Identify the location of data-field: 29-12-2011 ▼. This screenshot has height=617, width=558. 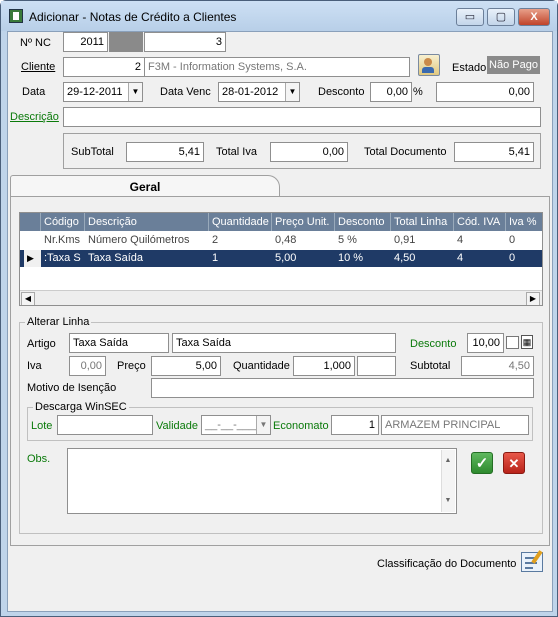
(103, 92).